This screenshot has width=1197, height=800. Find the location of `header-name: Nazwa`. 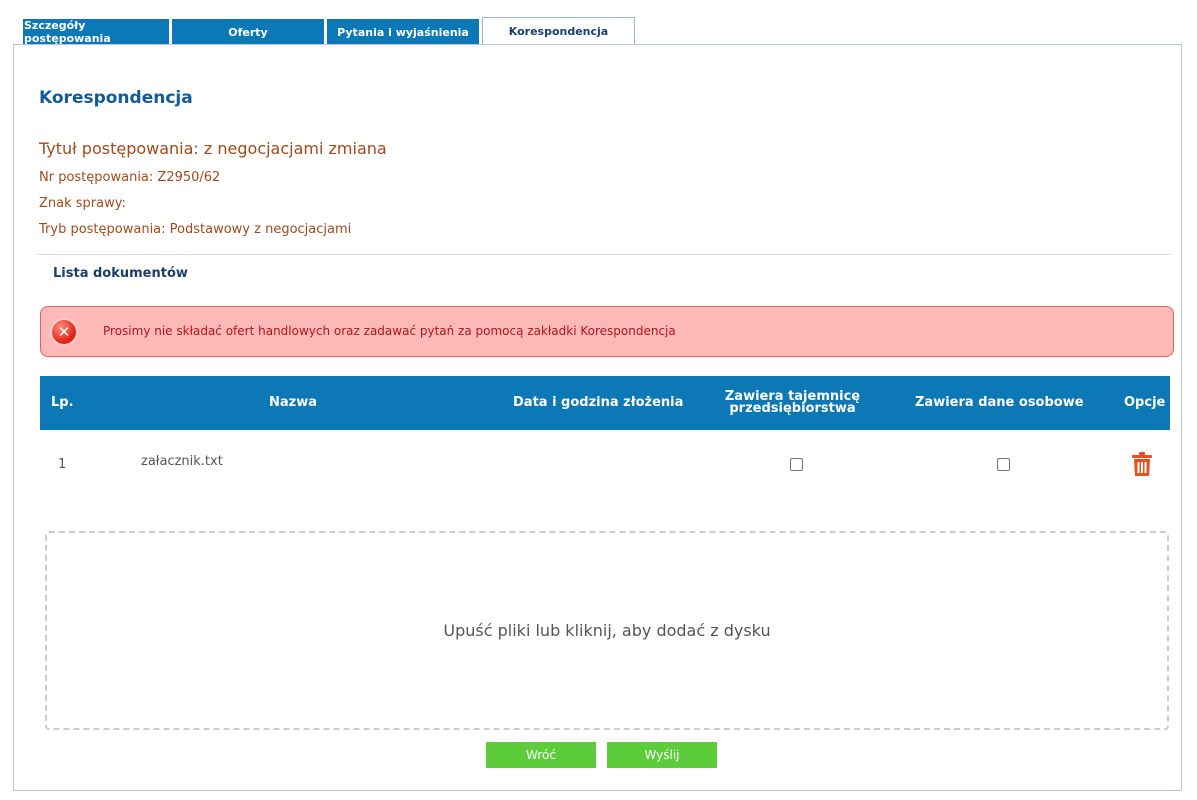

header-name: Nazwa is located at coordinates (293, 402).